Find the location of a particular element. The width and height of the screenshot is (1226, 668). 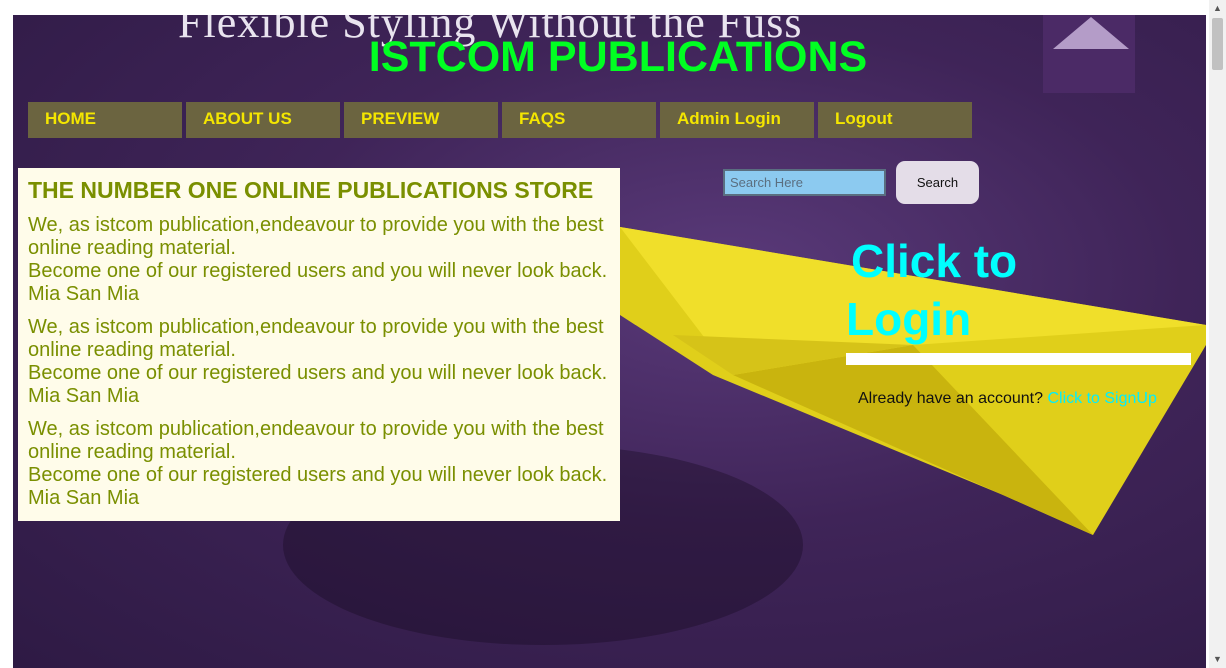

site-title: ISTCOM PUBLICATIONS is located at coordinates (618, 57).